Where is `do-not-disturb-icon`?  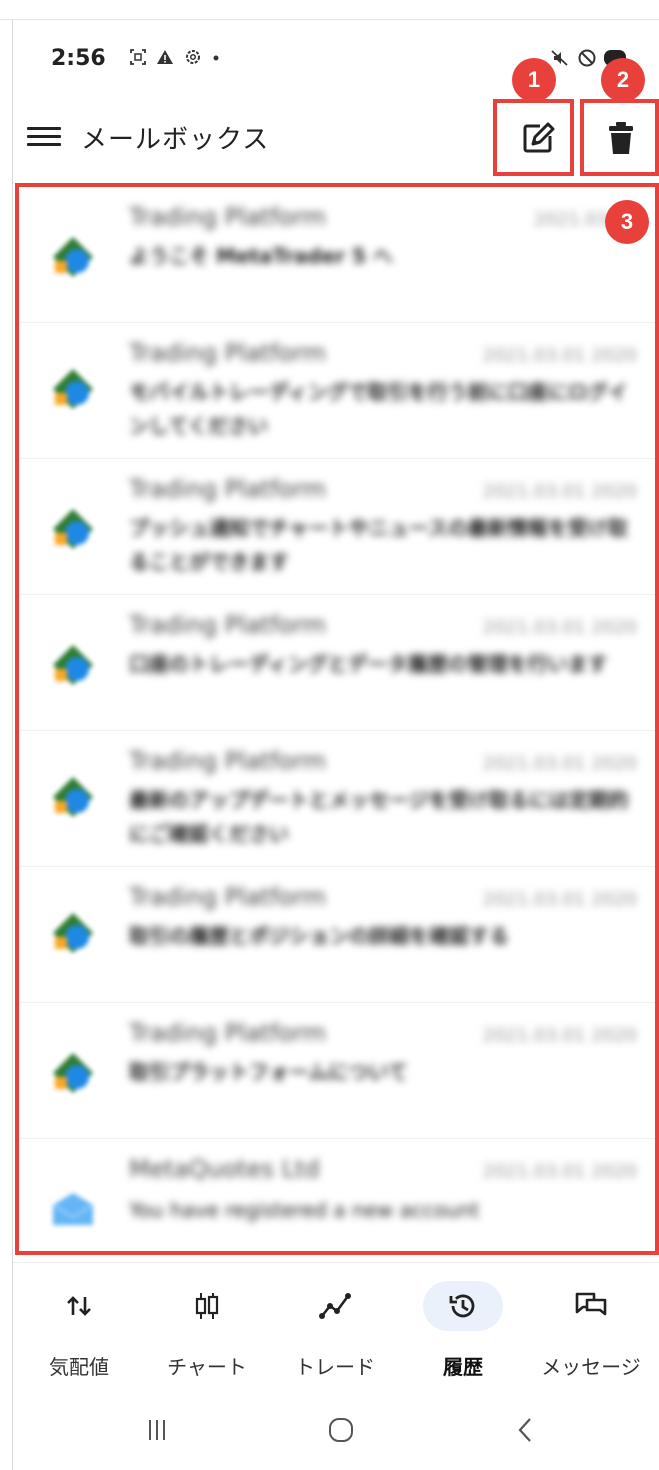 do-not-disturb-icon is located at coordinates (587, 58).